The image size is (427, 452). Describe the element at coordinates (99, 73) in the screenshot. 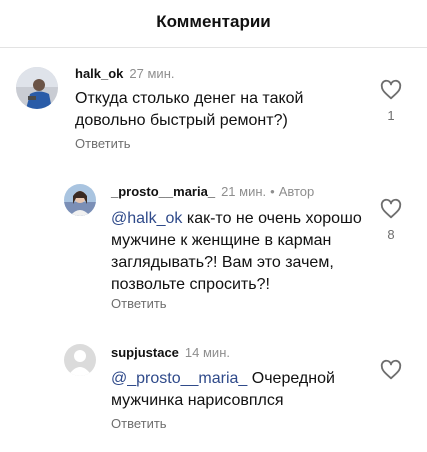

I see `username: halk_ok` at that location.